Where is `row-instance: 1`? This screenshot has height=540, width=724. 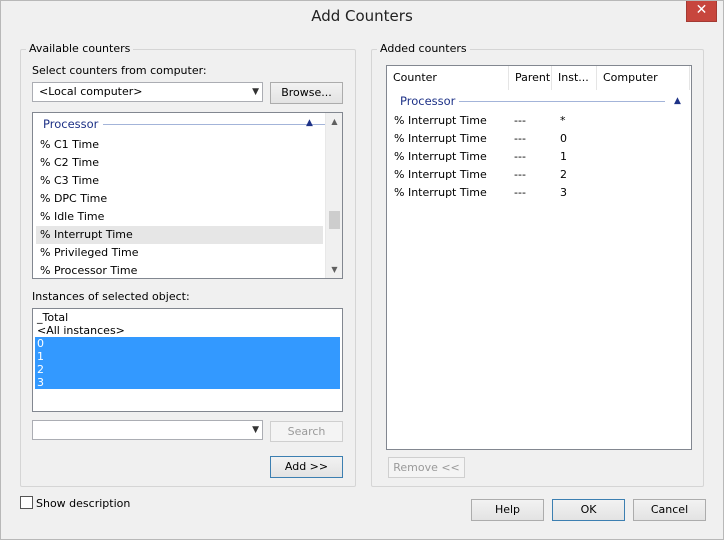 row-instance: 1 is located at coordinates (563, 156).